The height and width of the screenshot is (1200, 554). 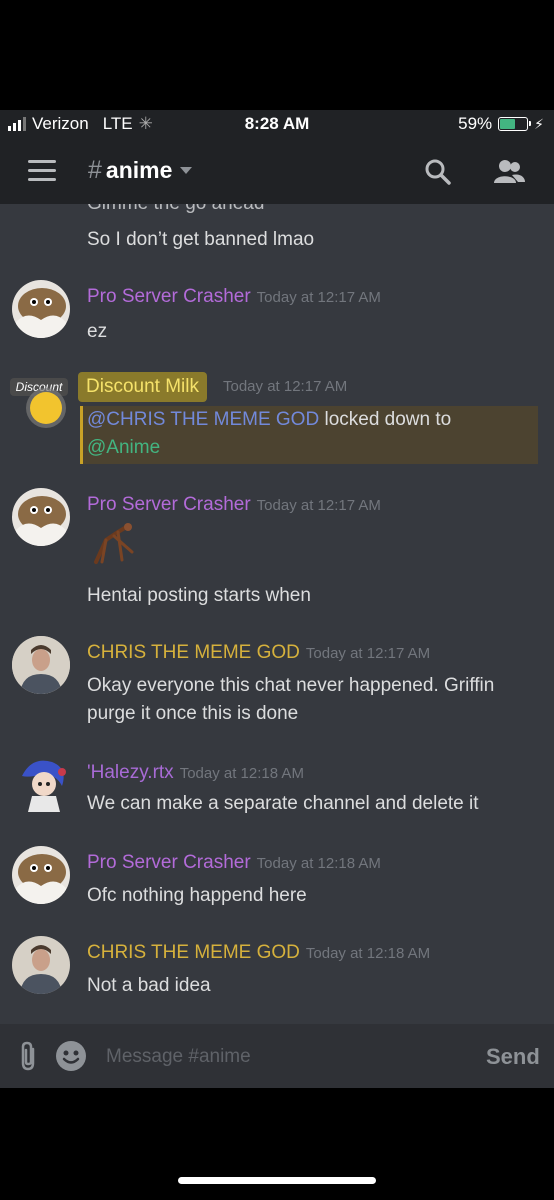 I want to click on channel-title: # anime, so click(x=140, y=170).